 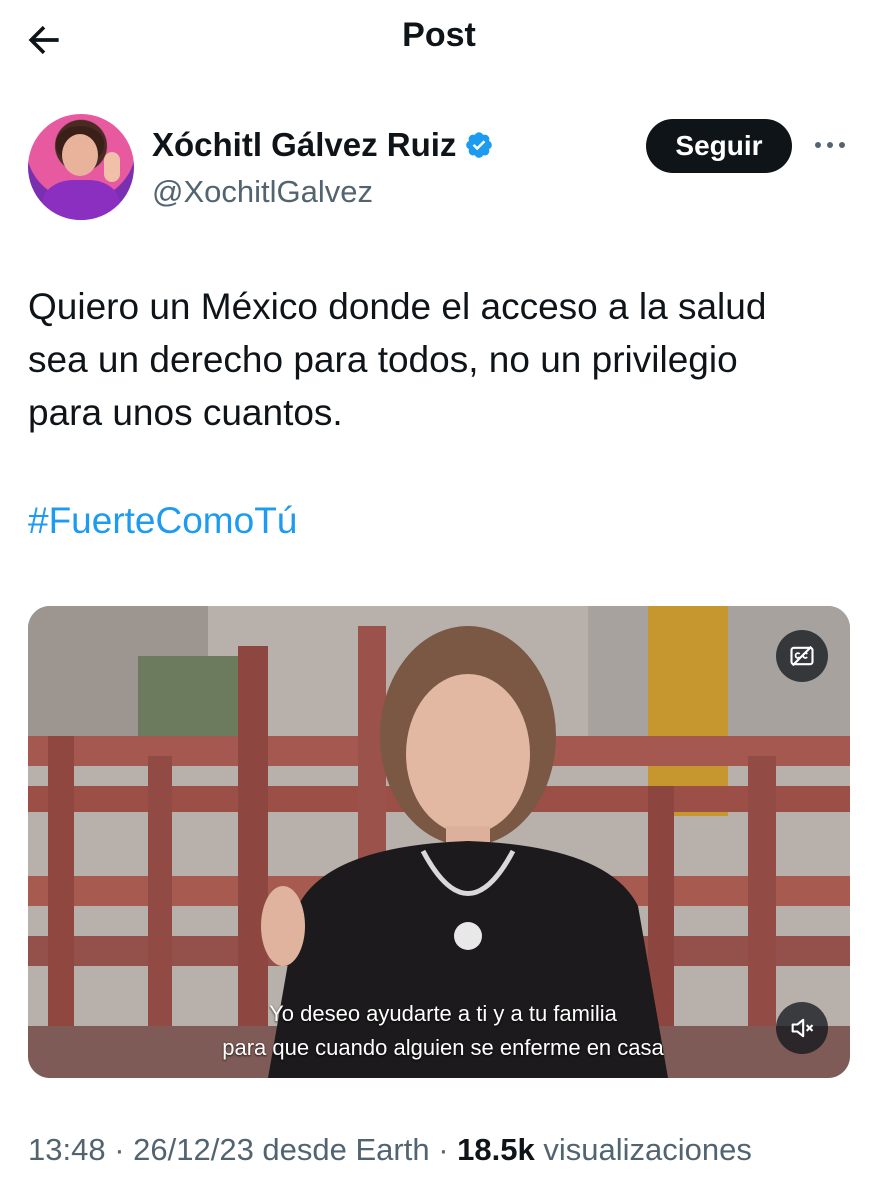 I want to click on volume-muted-icon, so click(x=802, y=1028).